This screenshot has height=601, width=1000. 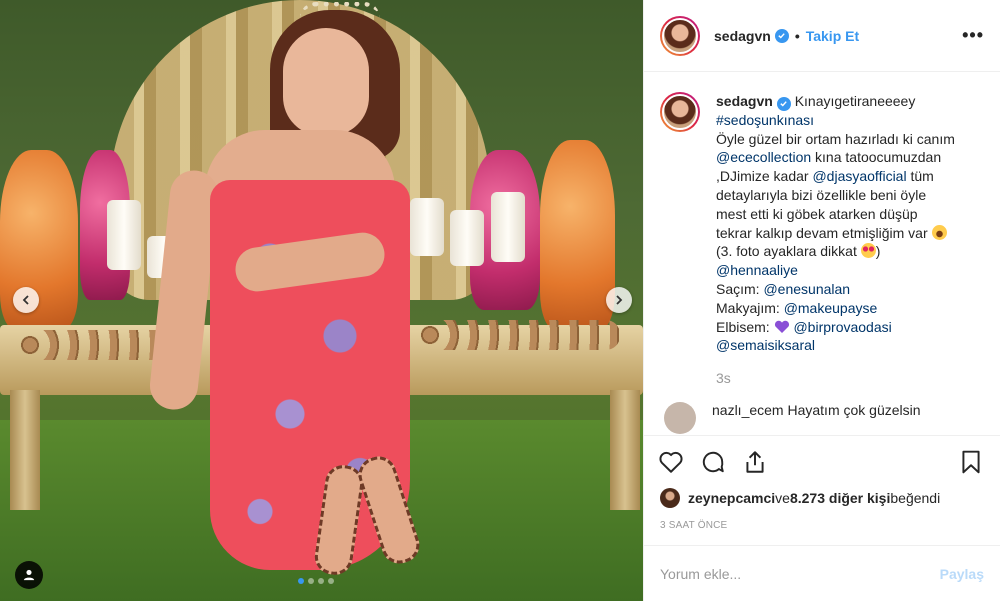 I want to click on mention-link: @djasyaofficial, so click(x=859, y=176).